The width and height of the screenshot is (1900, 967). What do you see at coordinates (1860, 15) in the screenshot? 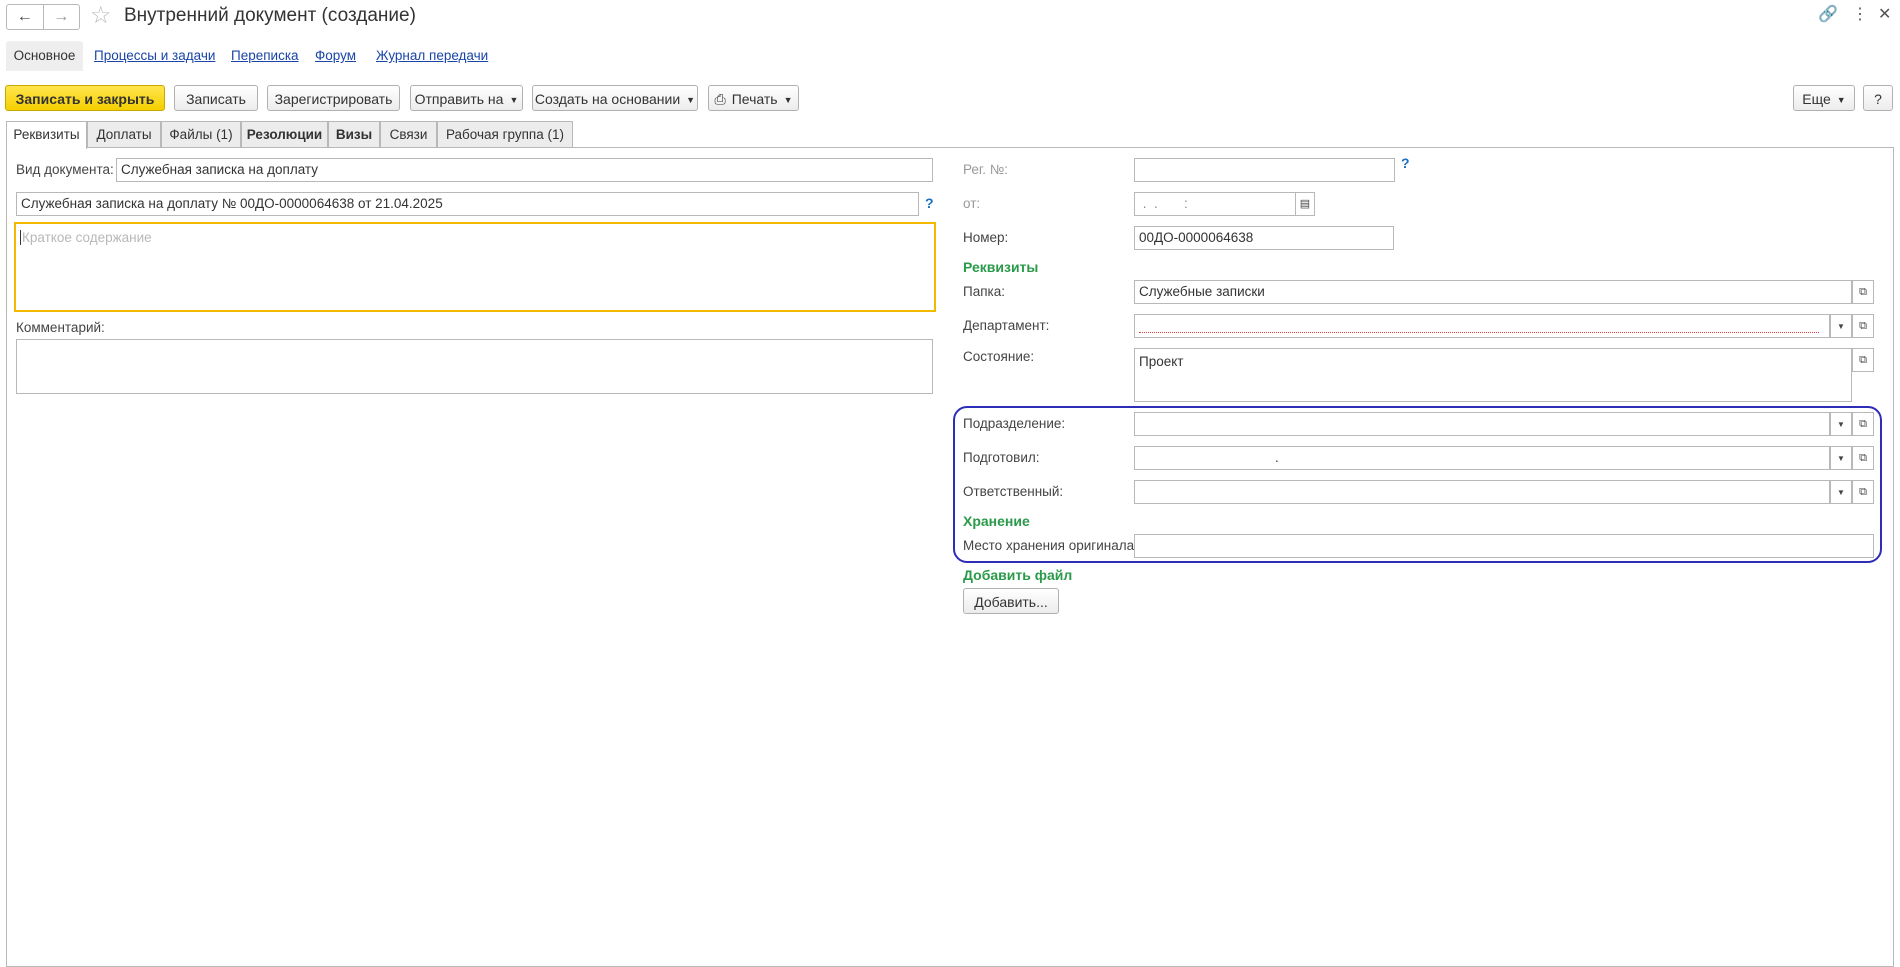
I see `more-vertical-icon: ⋮` at bounding box center [1860, 15].